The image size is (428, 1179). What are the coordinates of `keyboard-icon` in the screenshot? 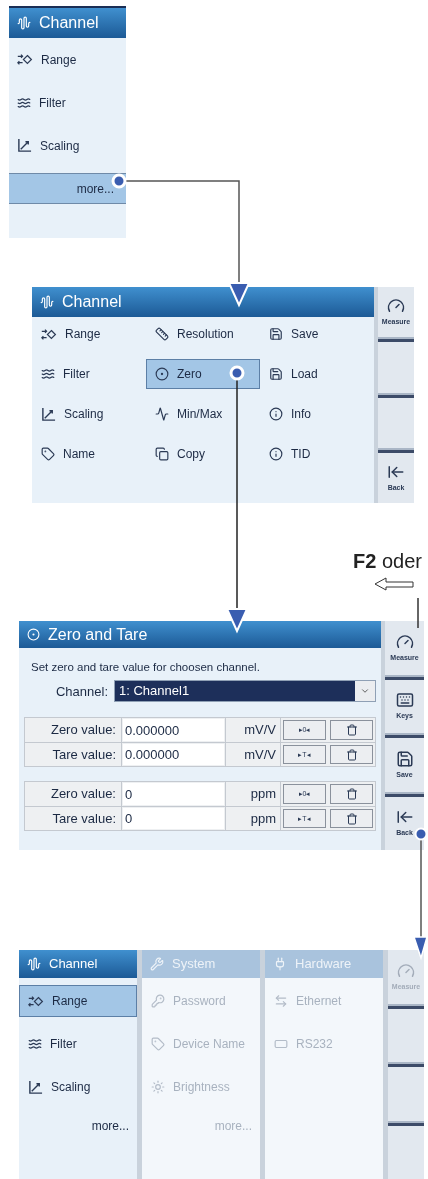 It's located at (404, 700).